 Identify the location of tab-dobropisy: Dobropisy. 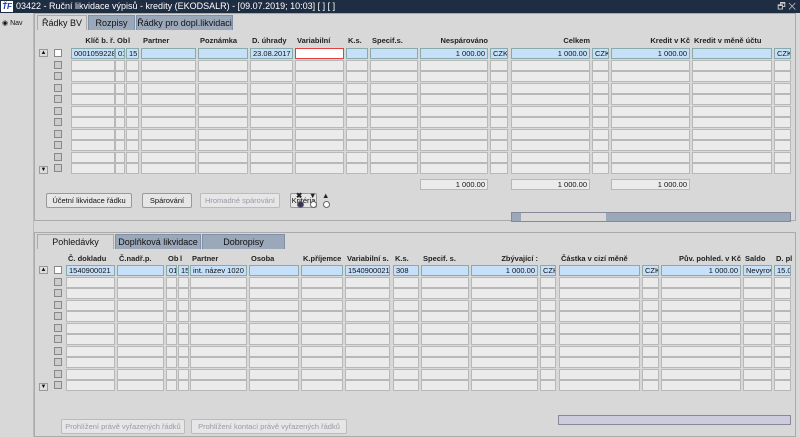
(243, 241).